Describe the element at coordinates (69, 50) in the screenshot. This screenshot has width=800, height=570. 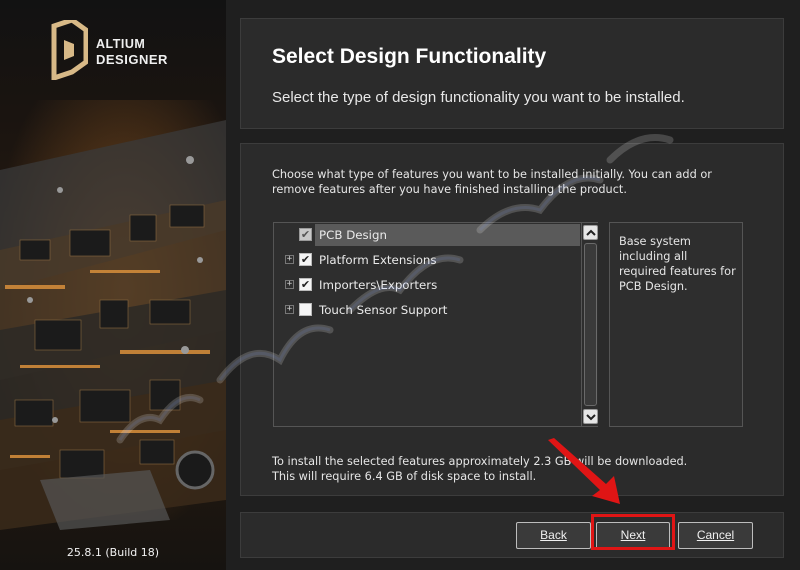
I see `altium-logo-icon` at that location.